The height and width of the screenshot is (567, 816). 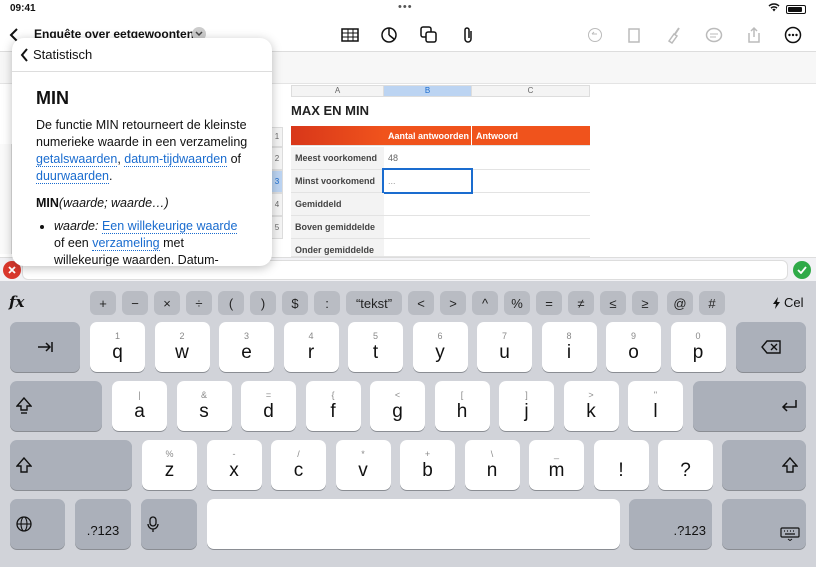 What do you see at coordinates (749, 406) in the screenshot?
I see `return-key` at bounding box center [749, 406].